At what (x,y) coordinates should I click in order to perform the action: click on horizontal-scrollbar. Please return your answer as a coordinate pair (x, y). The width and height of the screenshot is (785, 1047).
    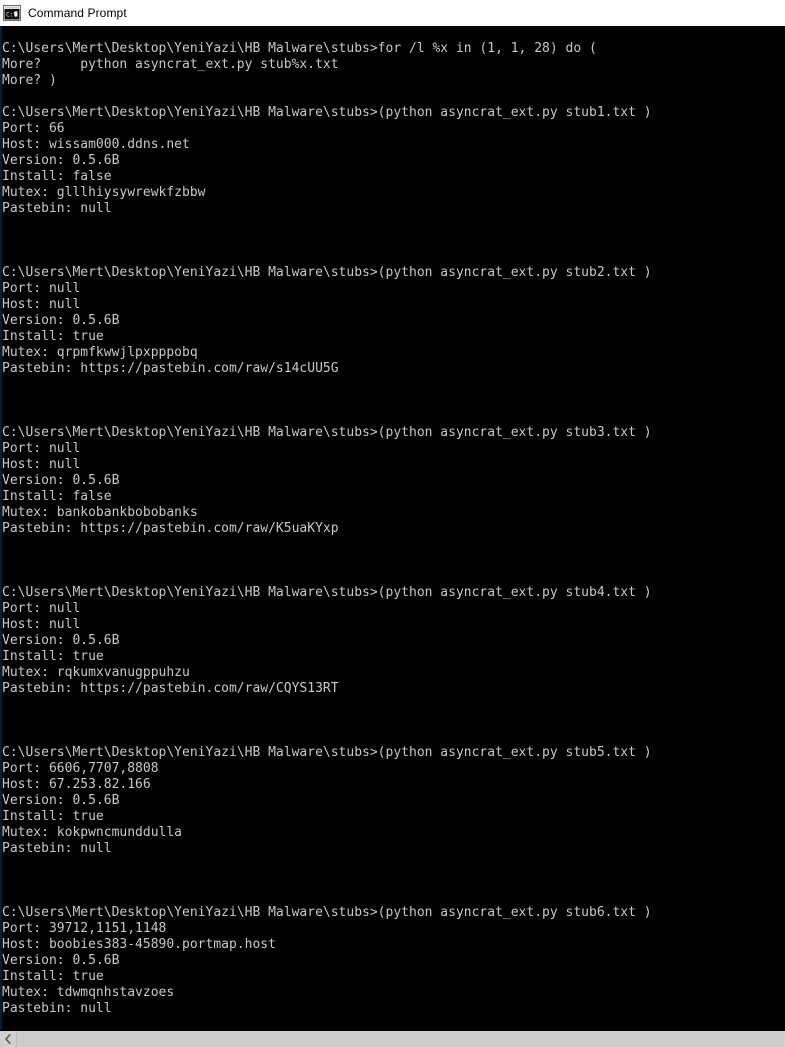
    Looking at the image, I should click on (392, 1038).